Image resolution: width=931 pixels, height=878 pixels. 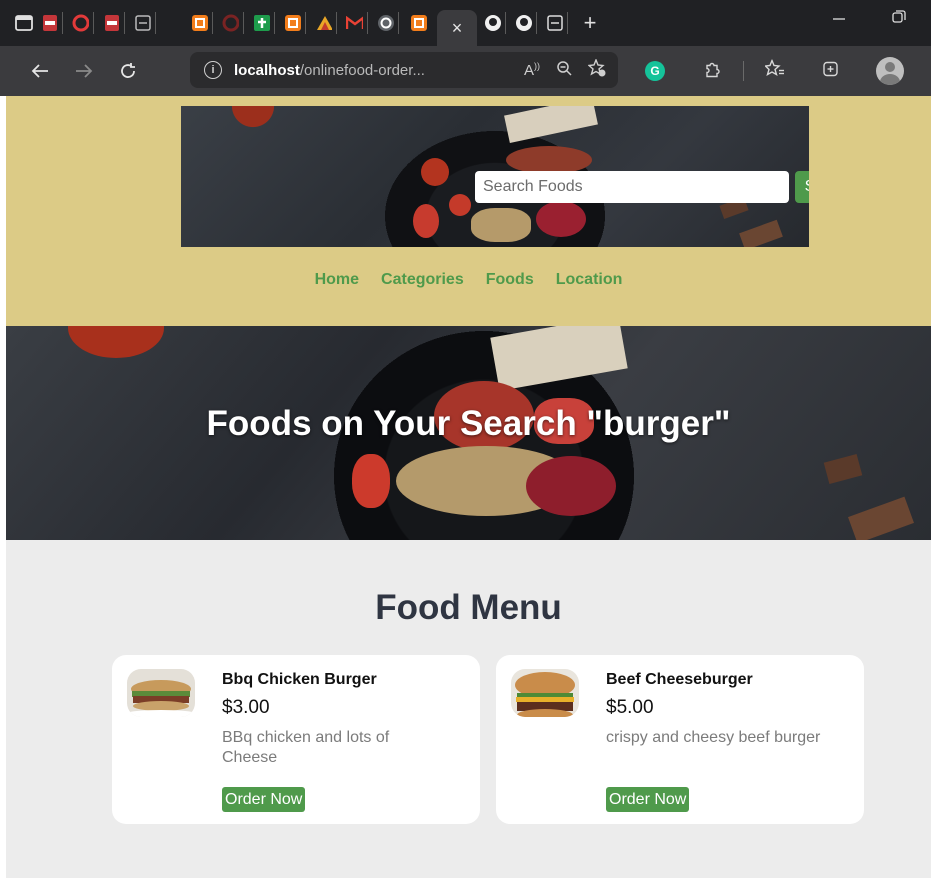 I want to click on banner-strawberry, so click(x=426, y=221).